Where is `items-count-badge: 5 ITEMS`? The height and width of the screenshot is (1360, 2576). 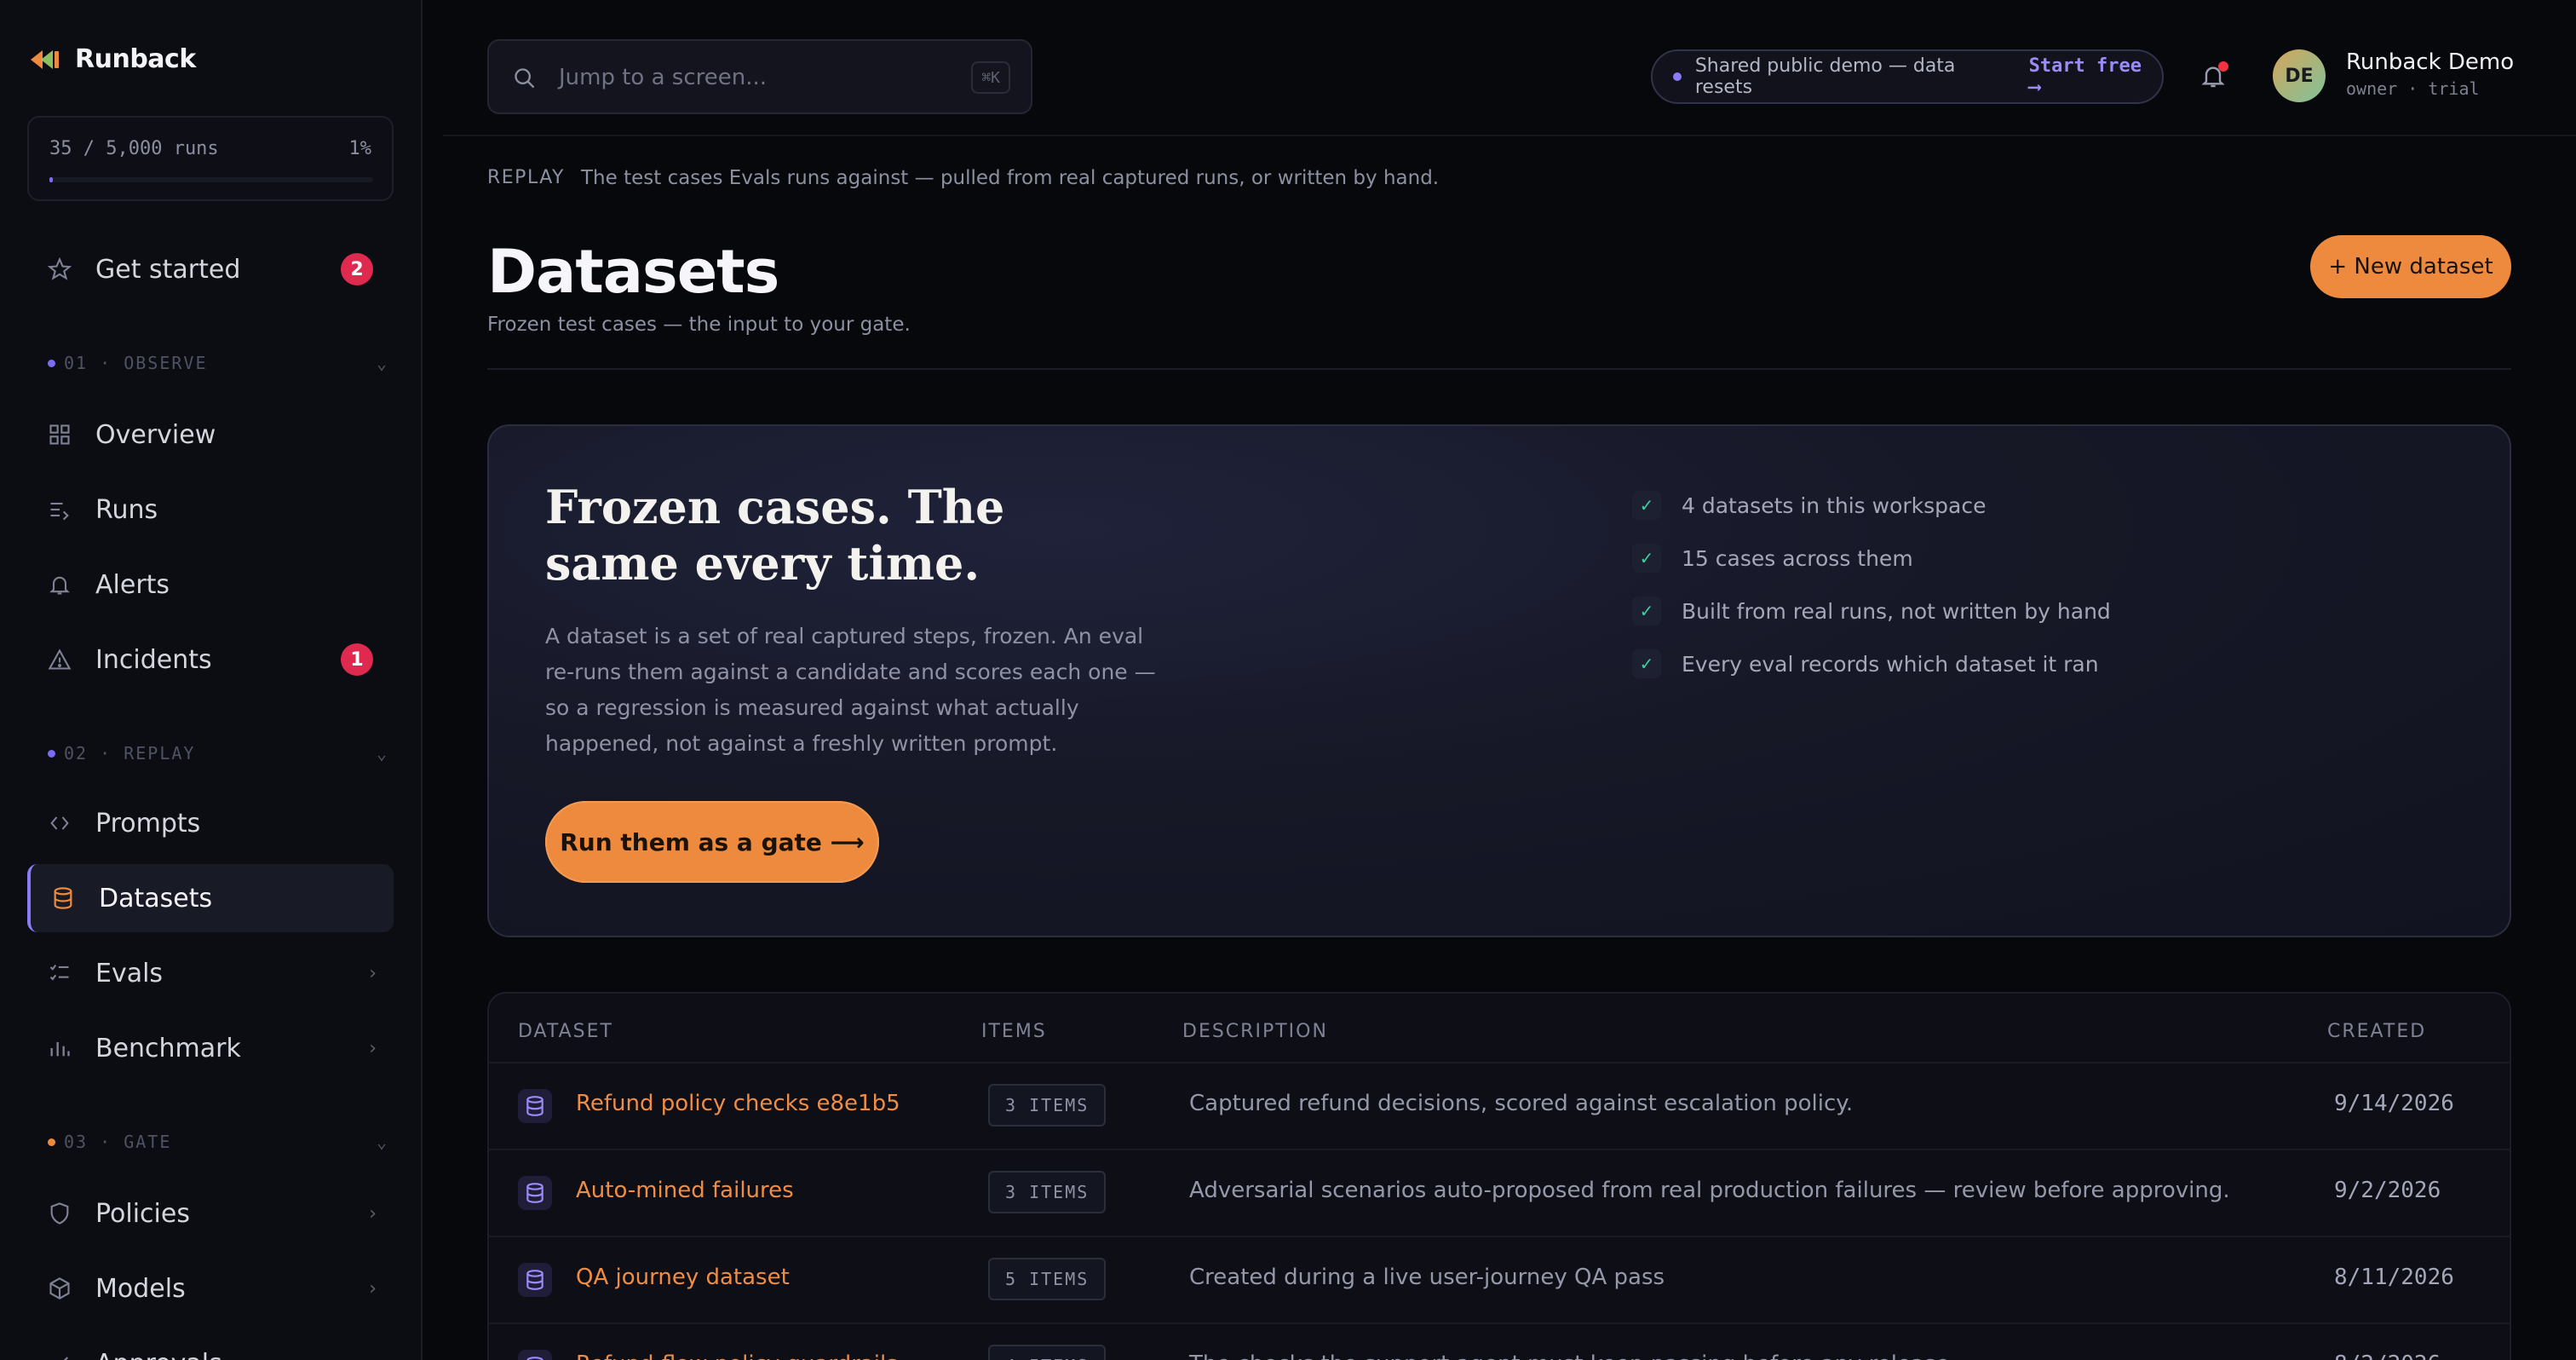 items-count-badge: 5 ITEMS is located at coordinates (1048, 1279).